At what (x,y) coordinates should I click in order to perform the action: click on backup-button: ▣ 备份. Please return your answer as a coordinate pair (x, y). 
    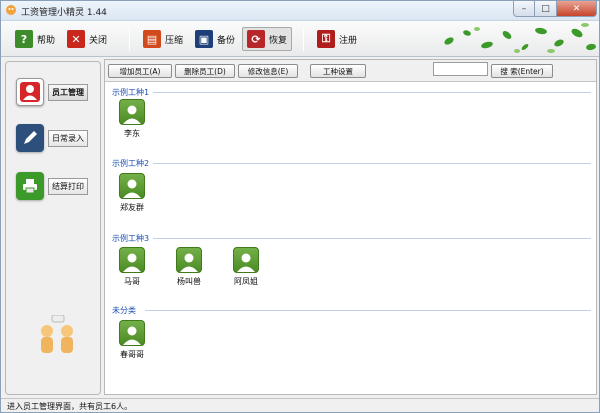
    Looking at the image, I should click on (215, 39).